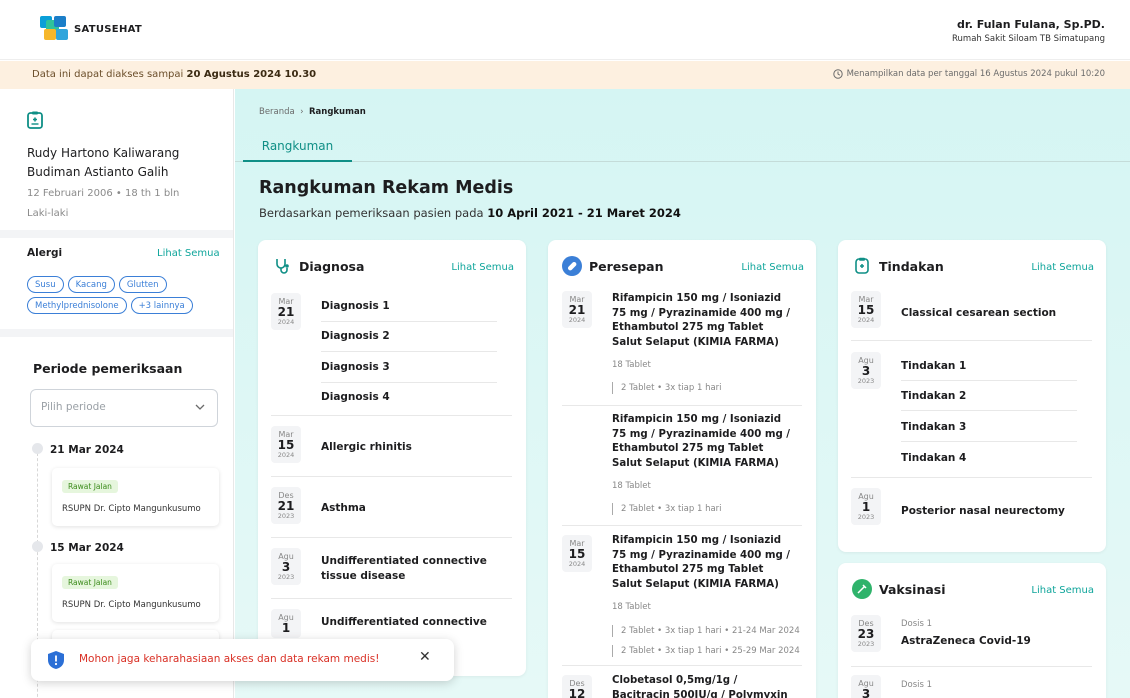 This screenshot has width=1130, height=698. What do you see at coordinates (983, 511) in the screenshot?
I see `procedure-item: Posterior nasal neurectomy` at bounding box center [983, 511].